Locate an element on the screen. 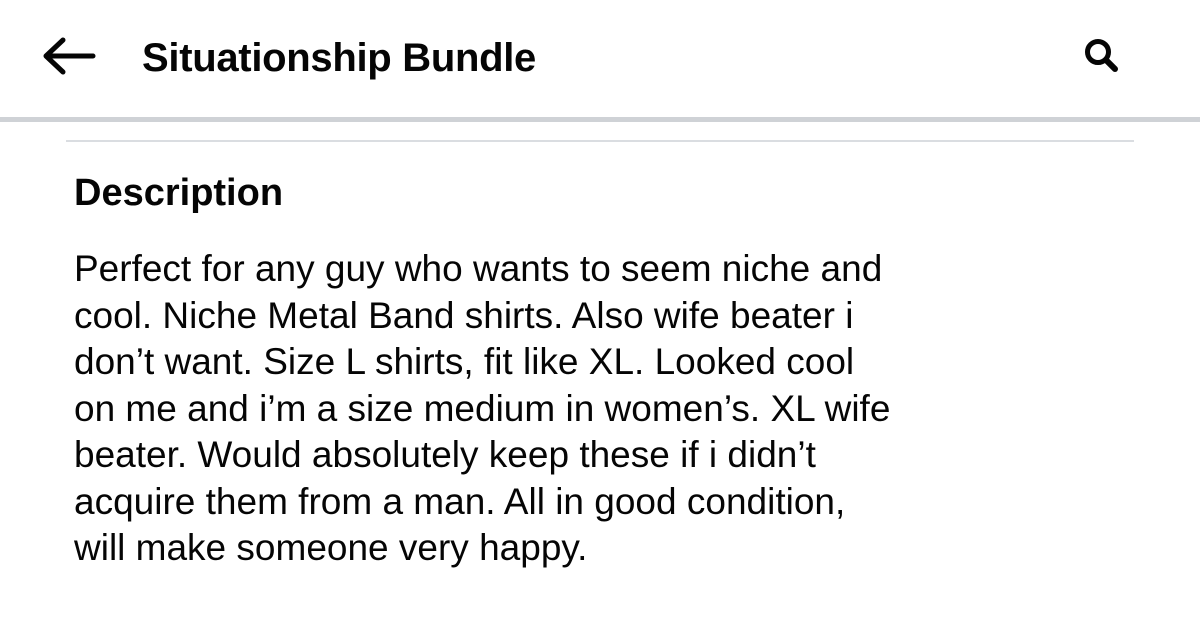 Image resolution: width=1200 pixels, height=634 pixels. header-divider is located at coordinates (600, 119).